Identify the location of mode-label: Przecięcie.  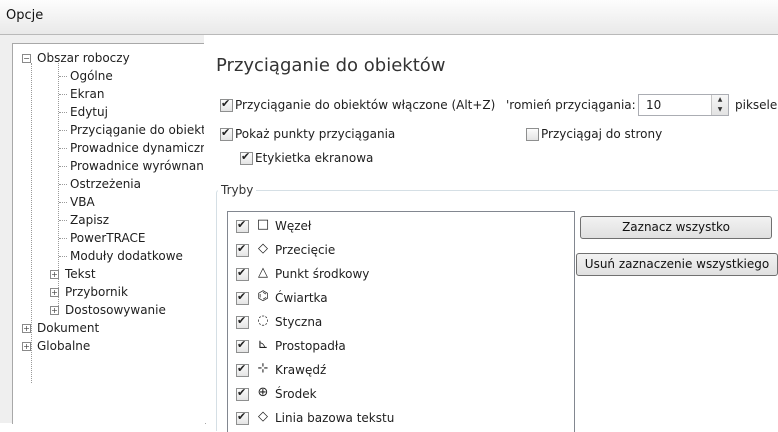
(305, 250).